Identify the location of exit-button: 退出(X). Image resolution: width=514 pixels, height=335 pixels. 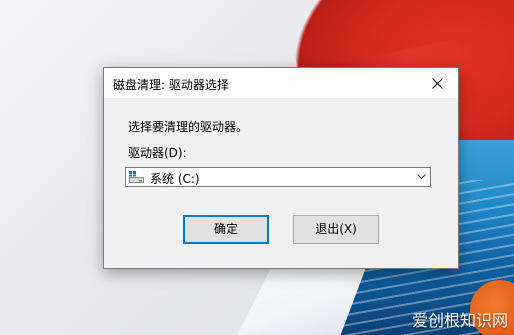
(336, 229).